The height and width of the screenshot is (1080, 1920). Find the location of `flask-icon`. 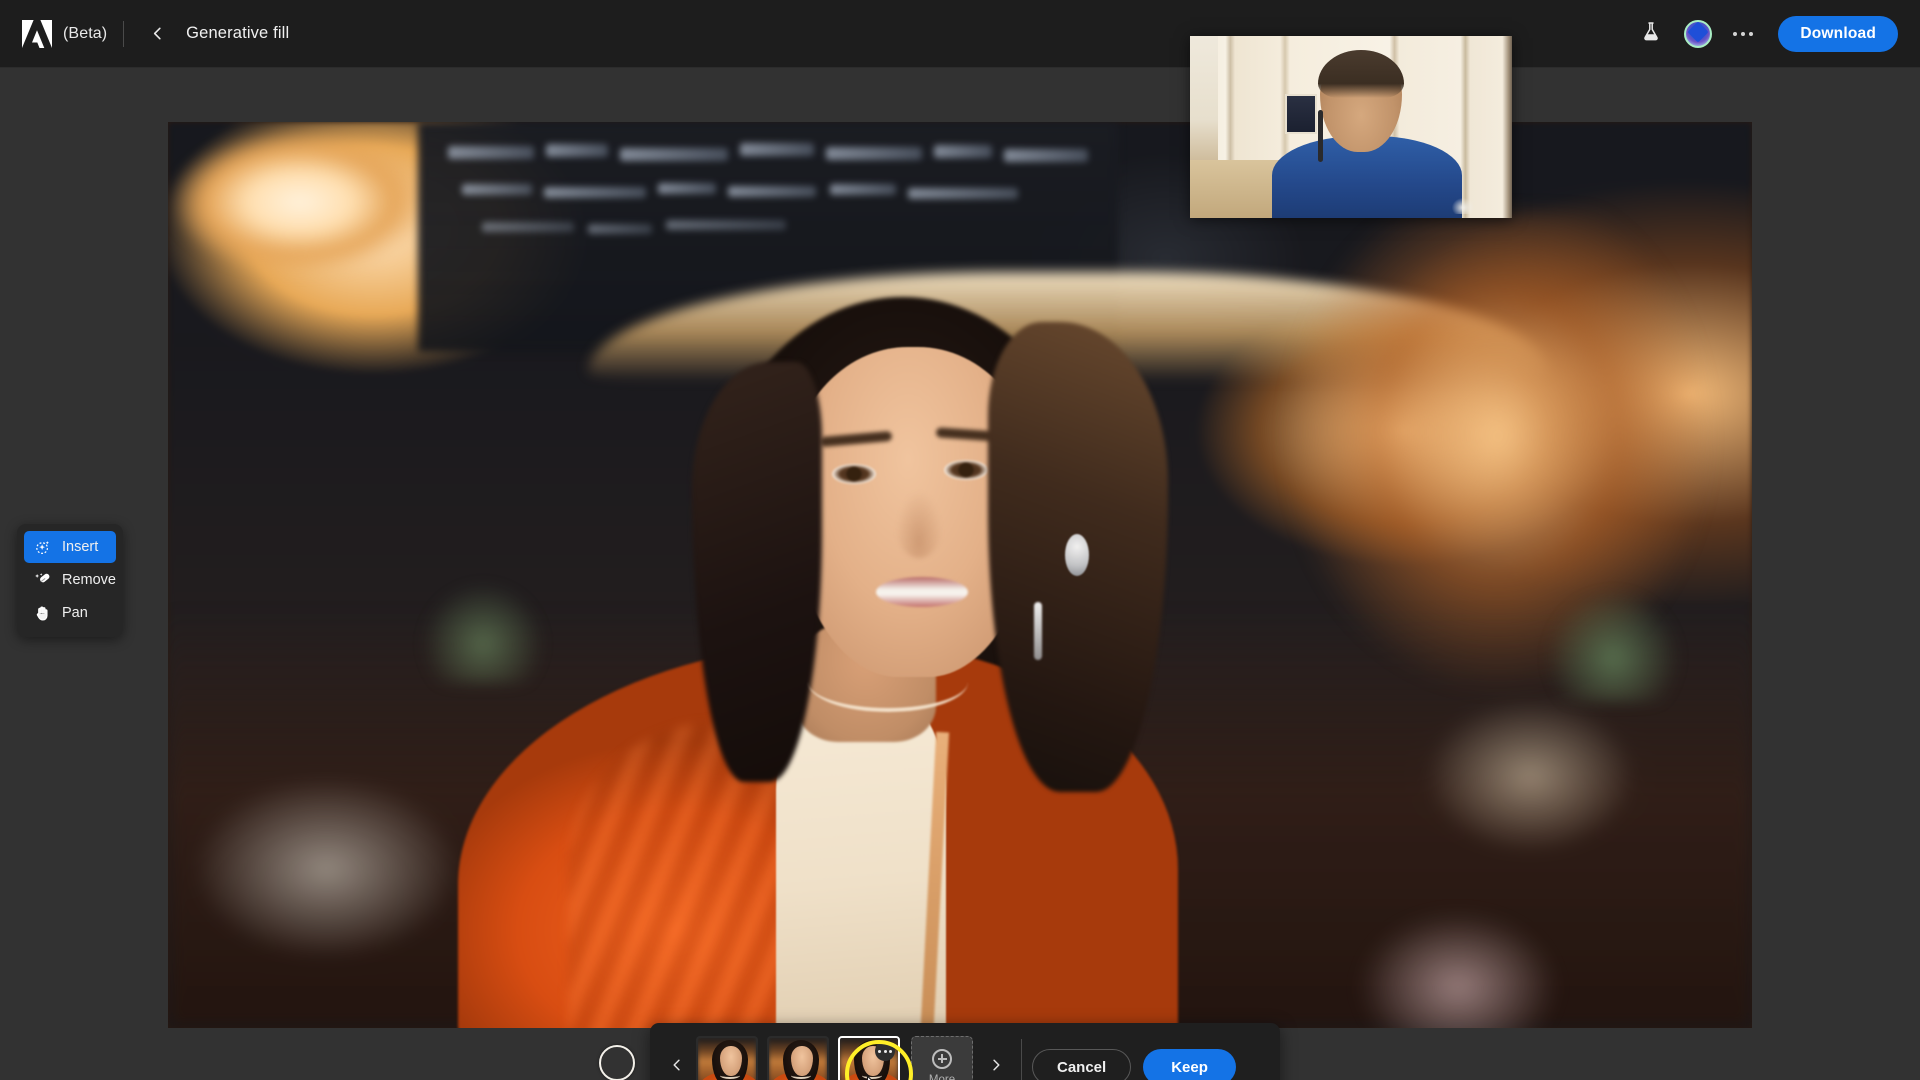

flask-icon is located at coordinates (1651, 34).